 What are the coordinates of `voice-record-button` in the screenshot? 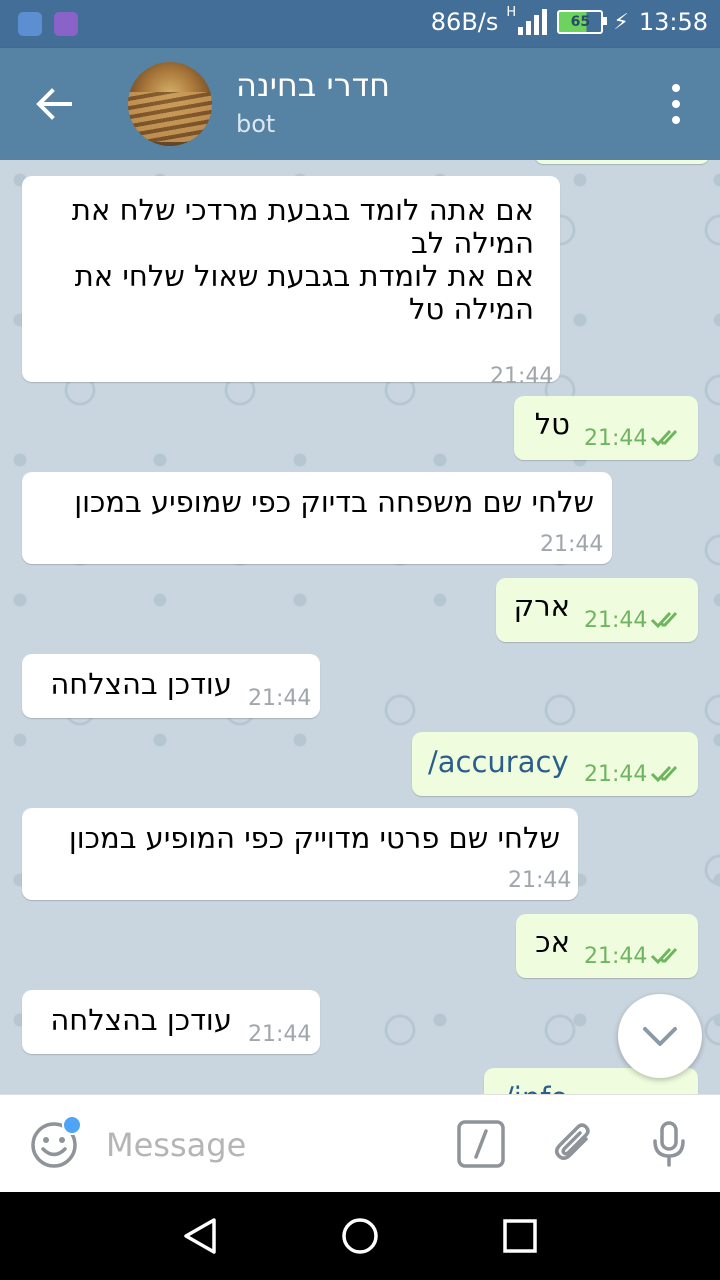 It's located at (669, 1144).